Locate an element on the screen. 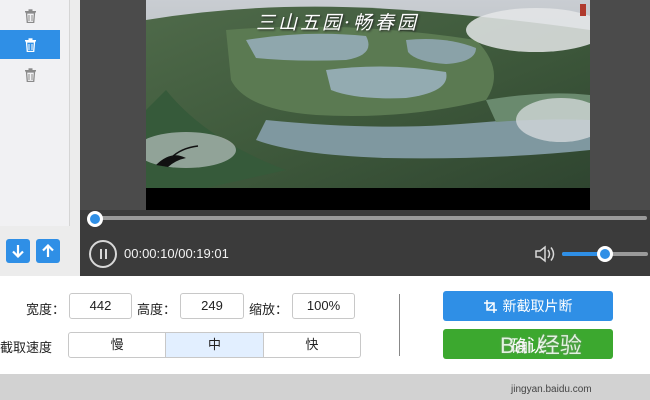  timecode: 00:00:10/00:19:01 is located at coordinates (176, 253).